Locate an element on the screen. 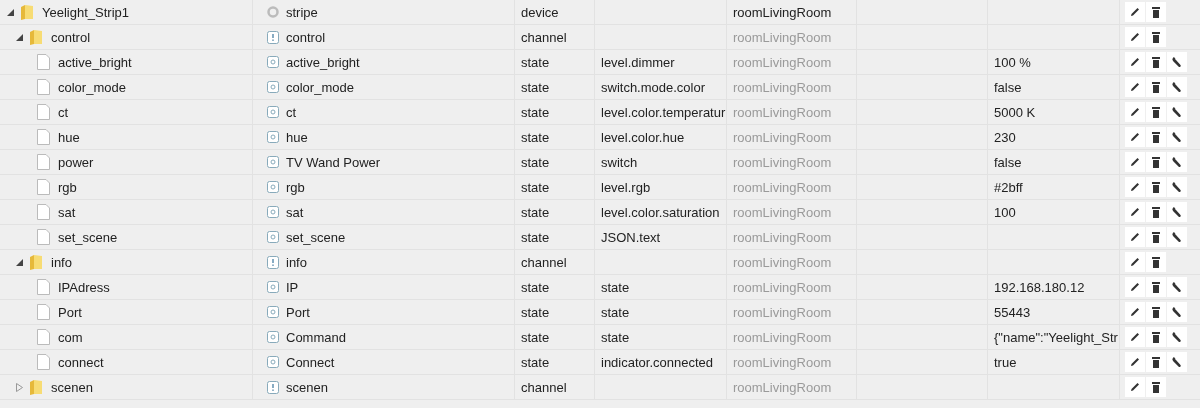 The width and height of the screenshot is (1200, 408). object-name: set_scene is located at coordinates (88, 237).